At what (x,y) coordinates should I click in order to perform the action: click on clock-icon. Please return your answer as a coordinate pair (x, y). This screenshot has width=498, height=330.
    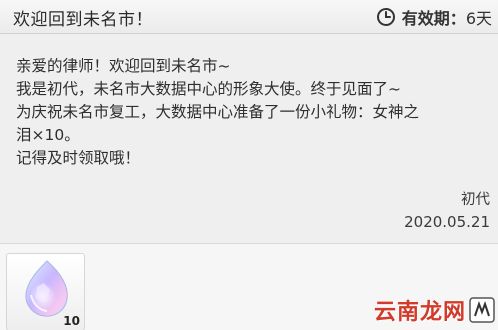
    Looking at the image, I should click on (385, 17).